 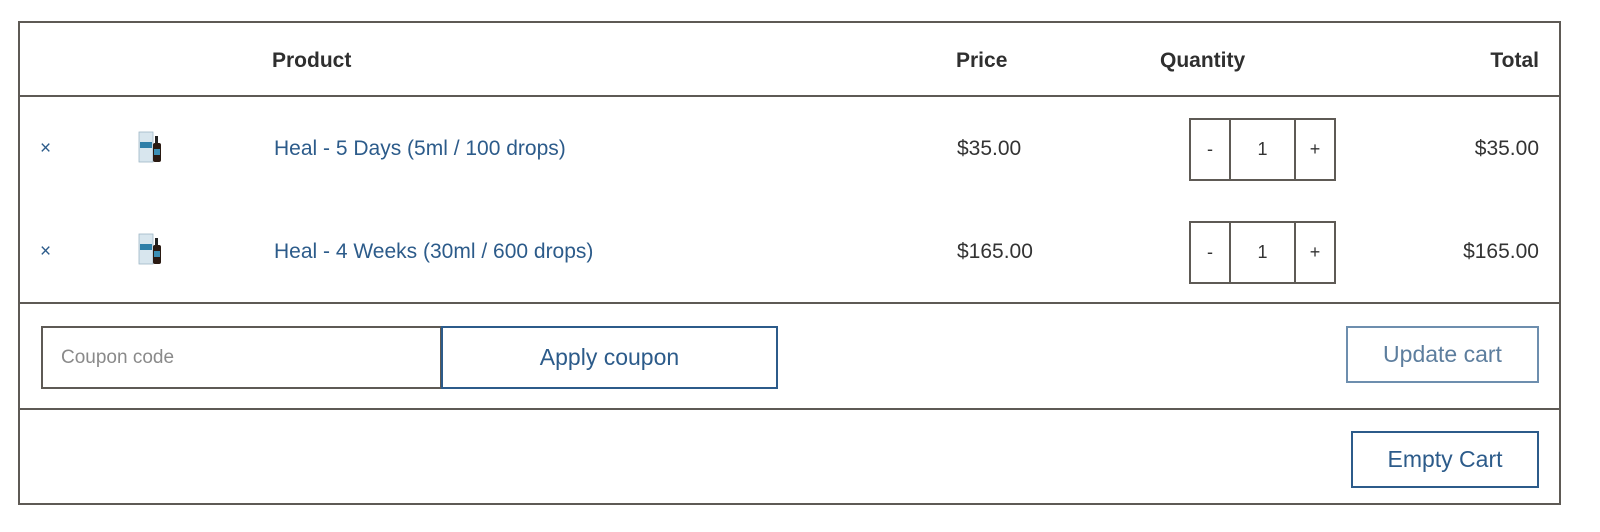 I want to click on coupon-code-input, so click(x=241, y=357).